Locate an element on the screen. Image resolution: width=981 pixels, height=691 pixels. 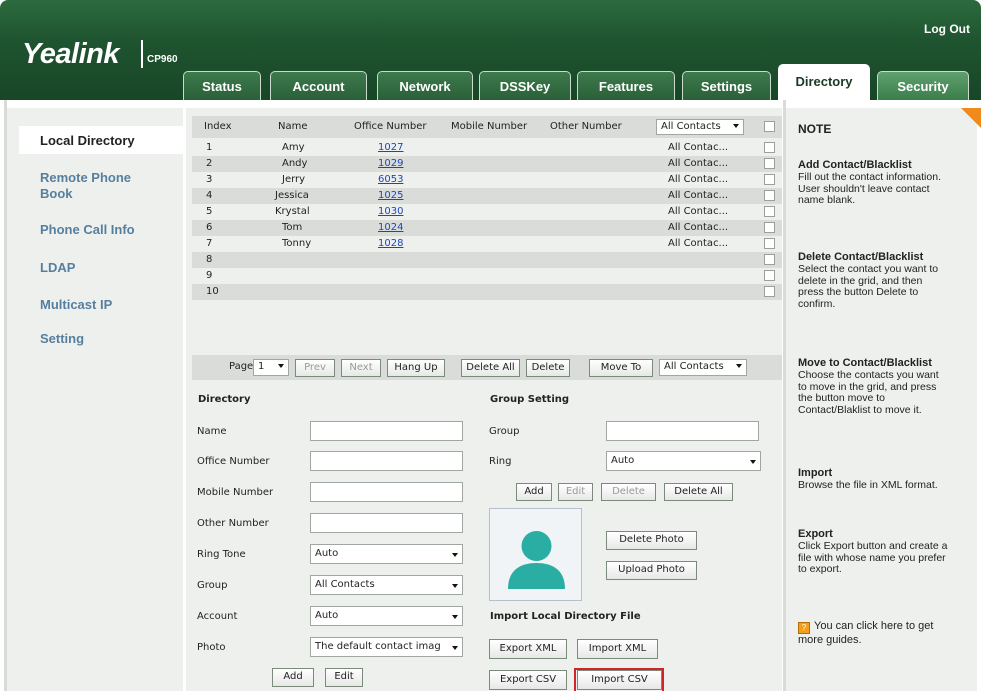
tab-features: Features is located at coordinates (626, 85).